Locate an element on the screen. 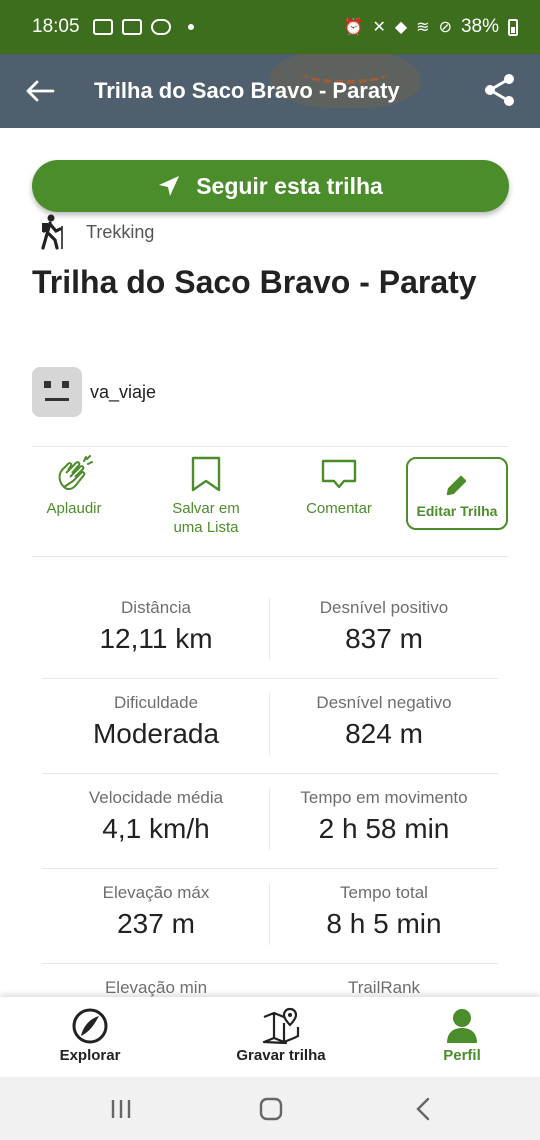 The image size is (540, 1140). comment-button: Comentar is located at coordinates (339, 486).